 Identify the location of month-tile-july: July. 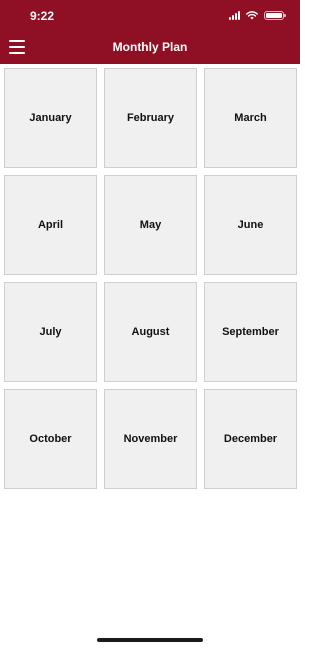
(50, 332).